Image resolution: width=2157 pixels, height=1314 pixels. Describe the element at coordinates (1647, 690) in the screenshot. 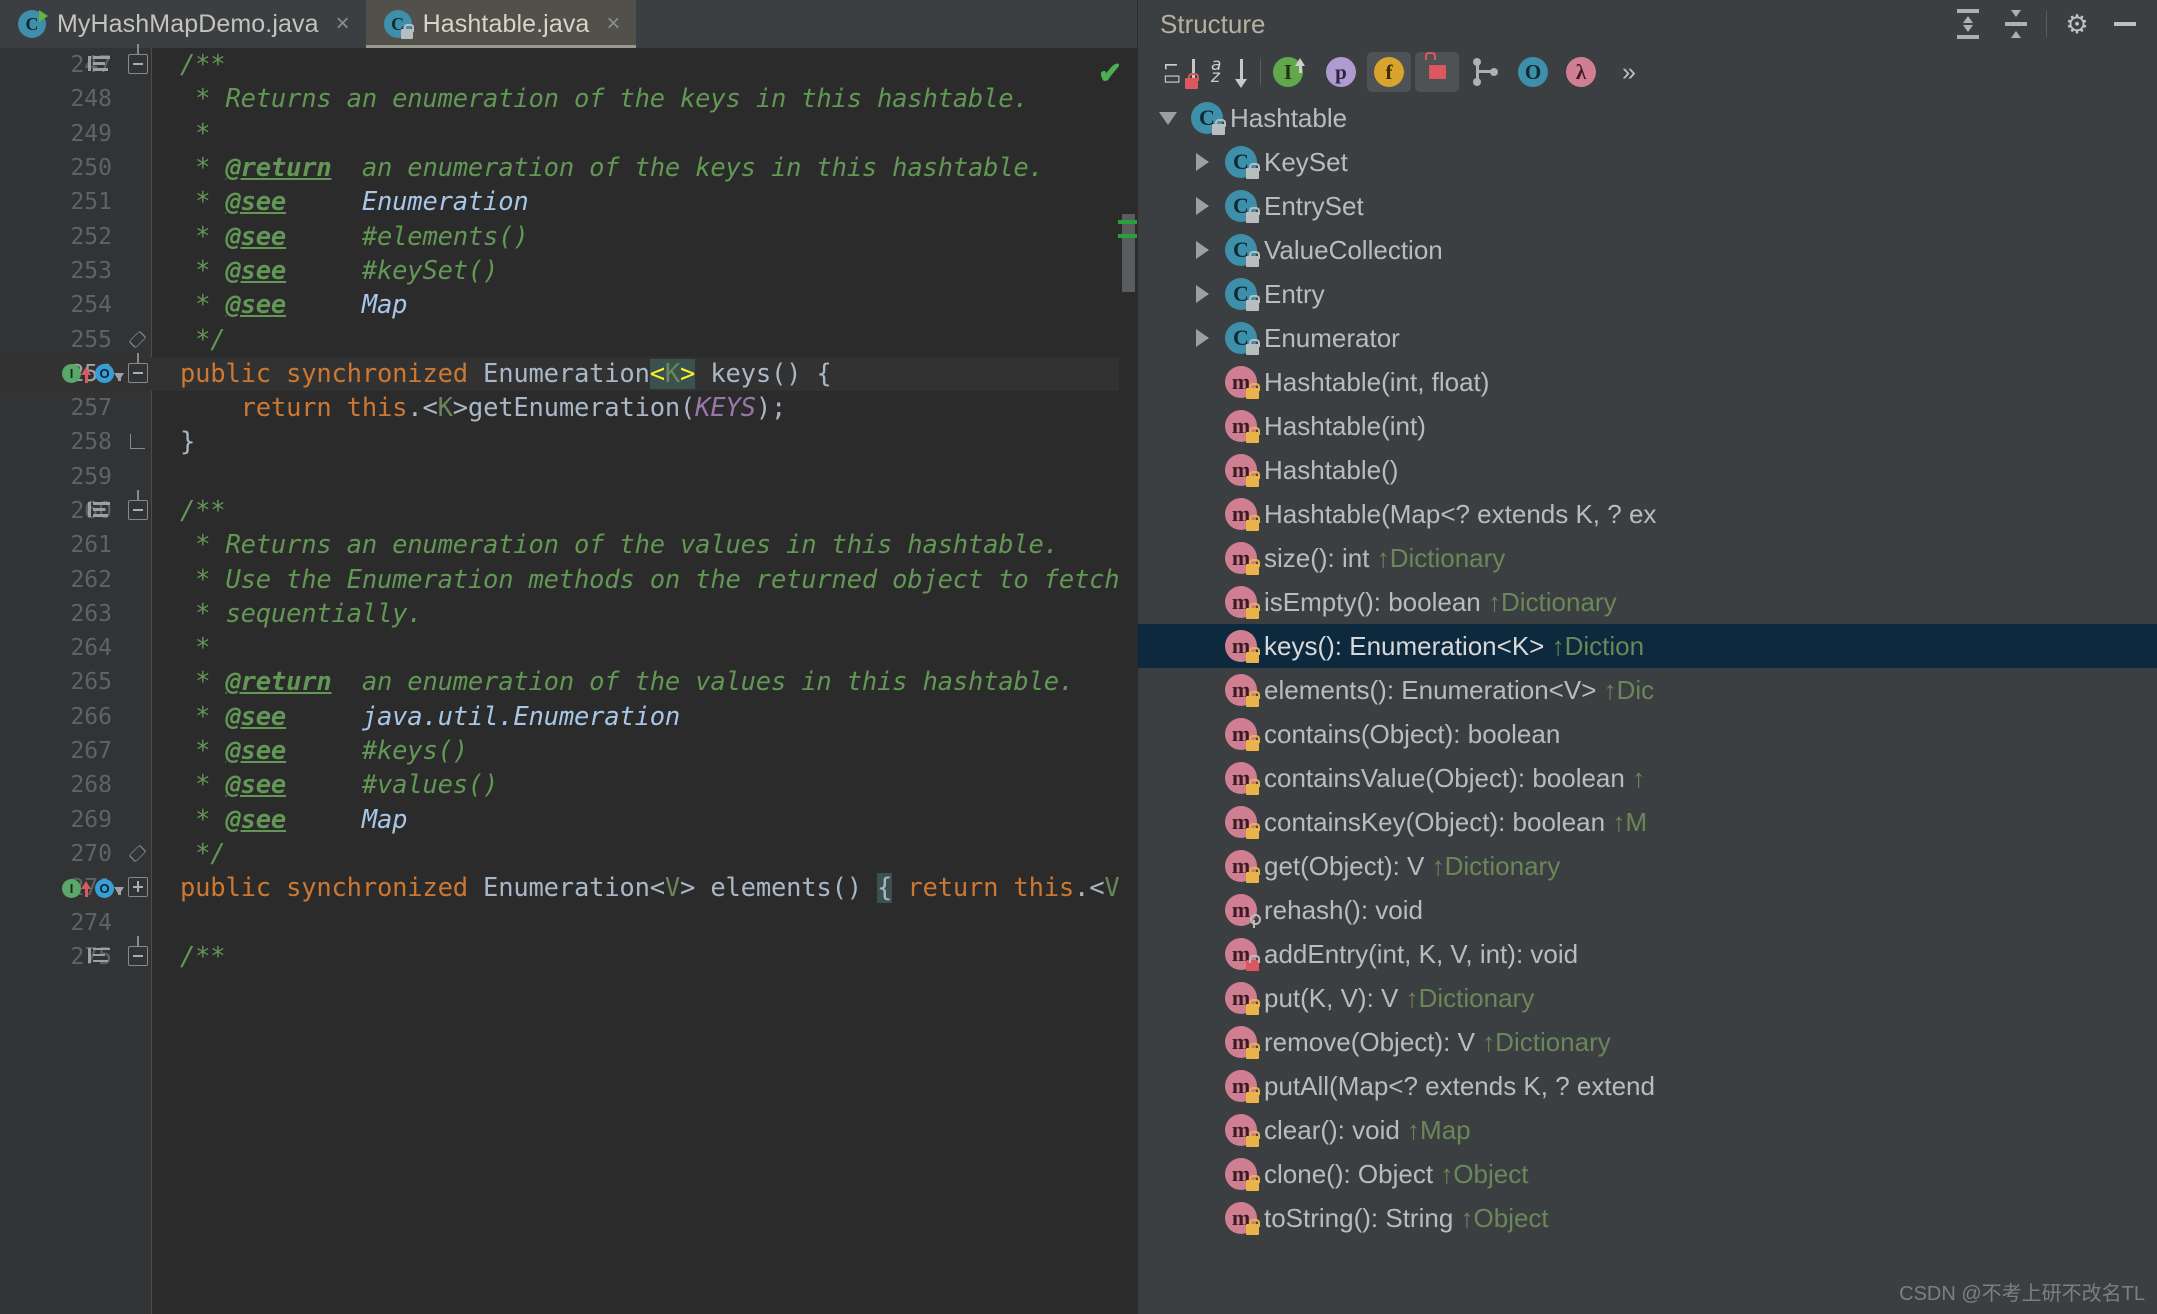

I see `structure-tree-item: m elements(): Enumeration<V> ↑Dic` at that location.